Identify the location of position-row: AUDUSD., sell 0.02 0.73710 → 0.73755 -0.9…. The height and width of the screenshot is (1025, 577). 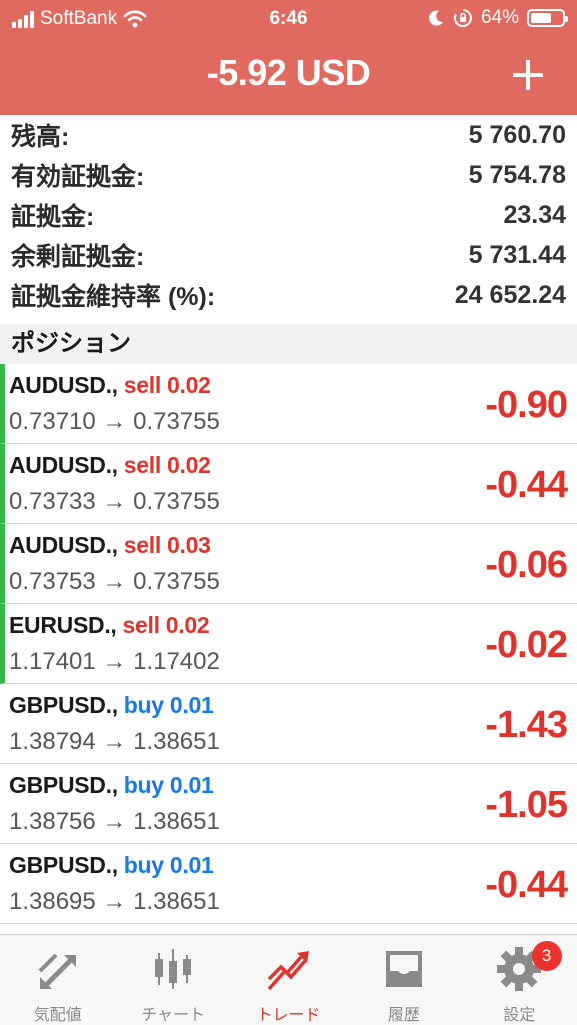
(288, 404).